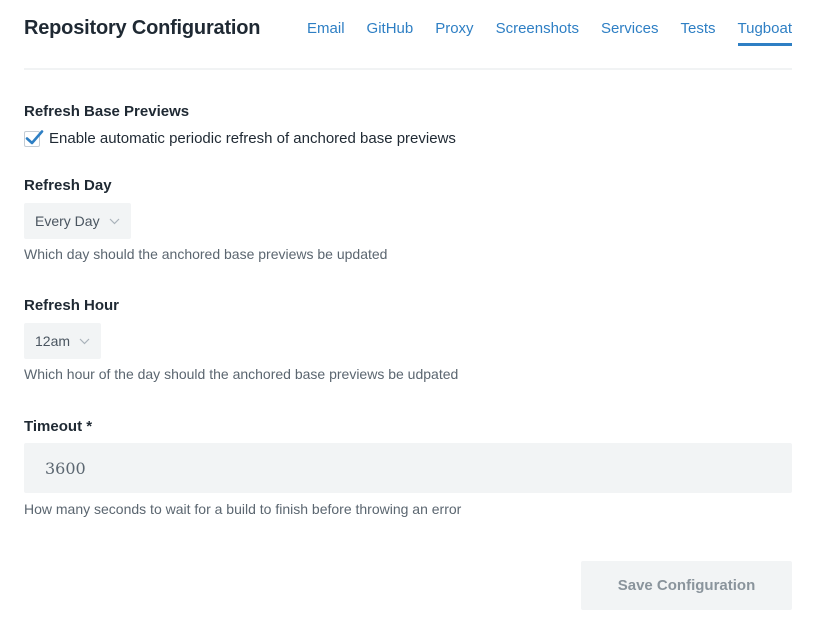 Image resolution: width=813 pixels, height=627 pixels. I want to click on refresh-day-select: Every Day, so click(77, 221).